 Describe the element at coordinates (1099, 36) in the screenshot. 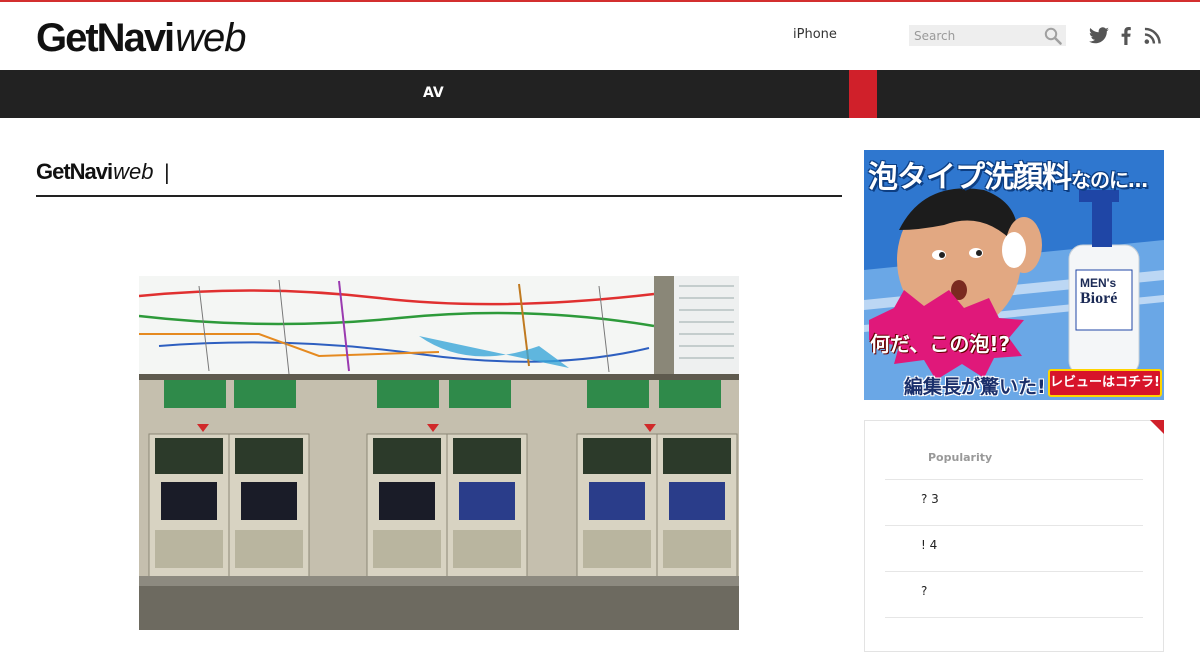

I see `twitter-icon` at that location.